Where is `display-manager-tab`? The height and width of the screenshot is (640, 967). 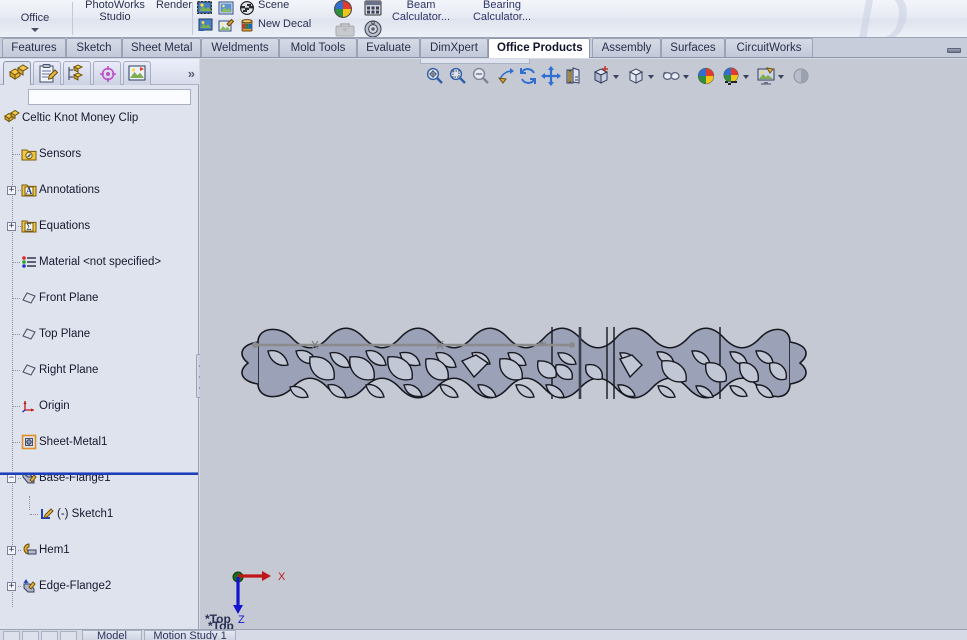 display-manager-tab is located at coordinates (137, 73).